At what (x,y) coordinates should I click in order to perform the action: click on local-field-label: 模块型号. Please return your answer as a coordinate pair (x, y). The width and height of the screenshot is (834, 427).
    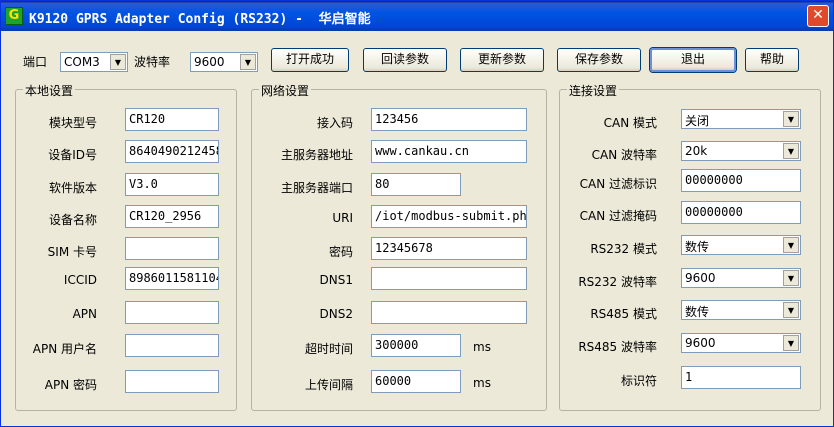
    Looking at the image, I should click on (72, 123).